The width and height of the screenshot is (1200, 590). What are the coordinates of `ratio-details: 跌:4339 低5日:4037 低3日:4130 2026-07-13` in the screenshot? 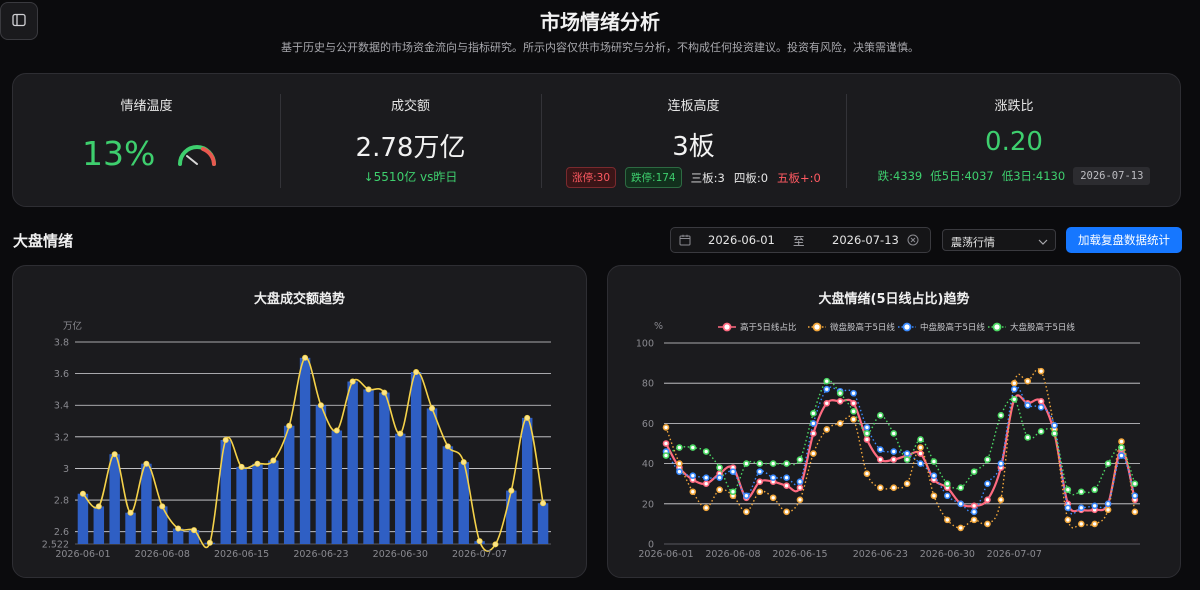 It's located at (1014, 176).